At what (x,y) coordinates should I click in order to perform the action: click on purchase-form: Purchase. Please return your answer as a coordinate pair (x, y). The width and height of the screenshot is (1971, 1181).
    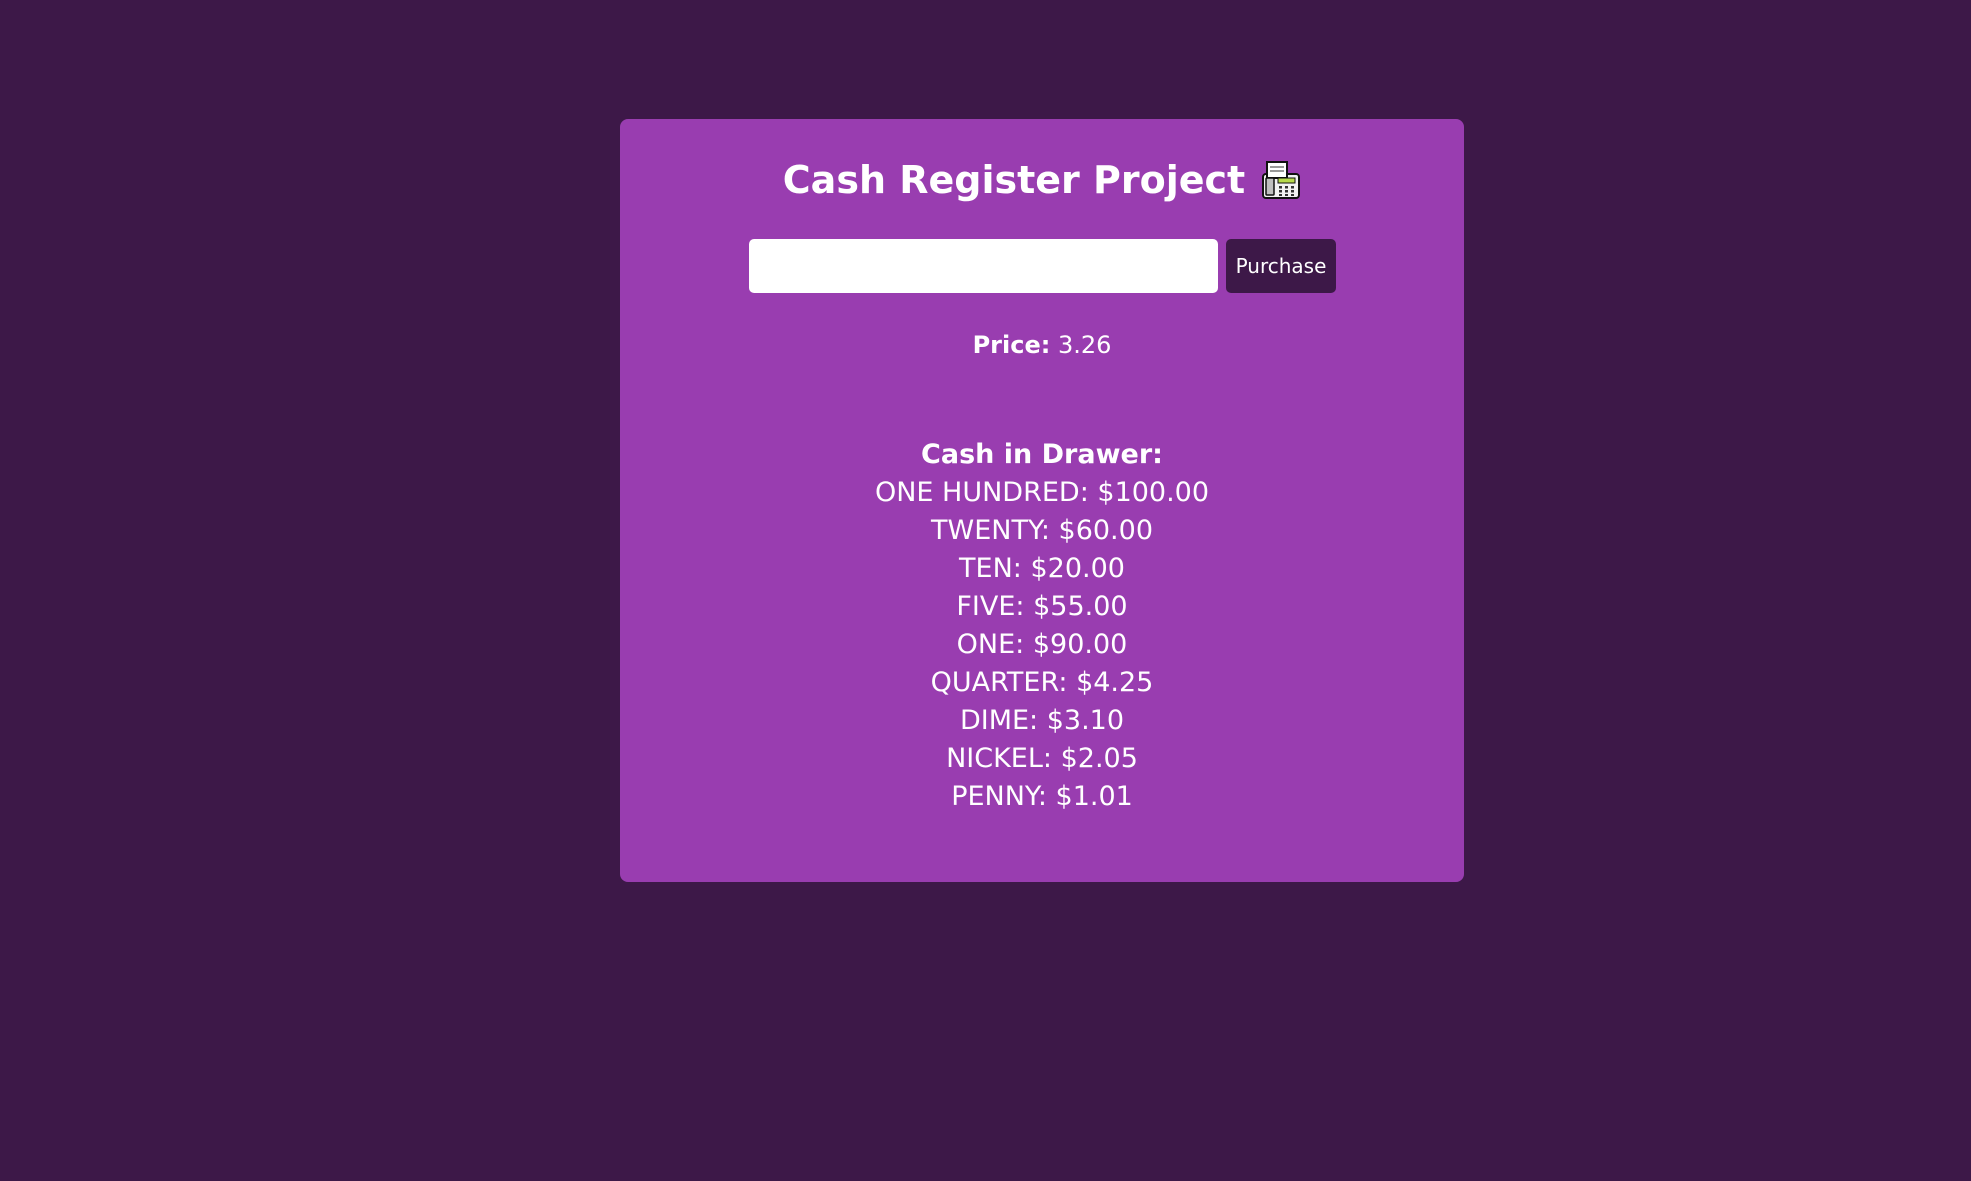
    Looking at the image, I should click on (1042, 266).